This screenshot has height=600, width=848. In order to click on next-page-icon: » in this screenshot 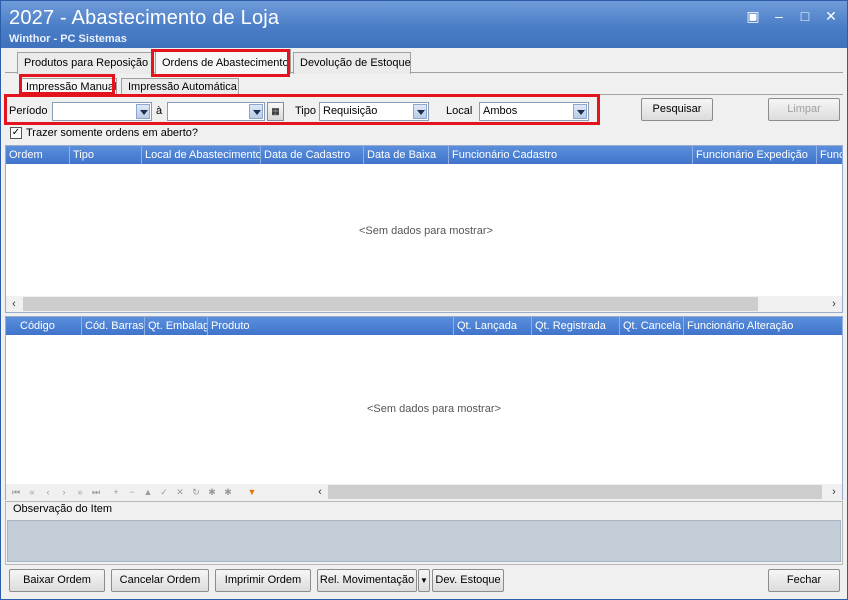, I will do `click(80, 492)`.